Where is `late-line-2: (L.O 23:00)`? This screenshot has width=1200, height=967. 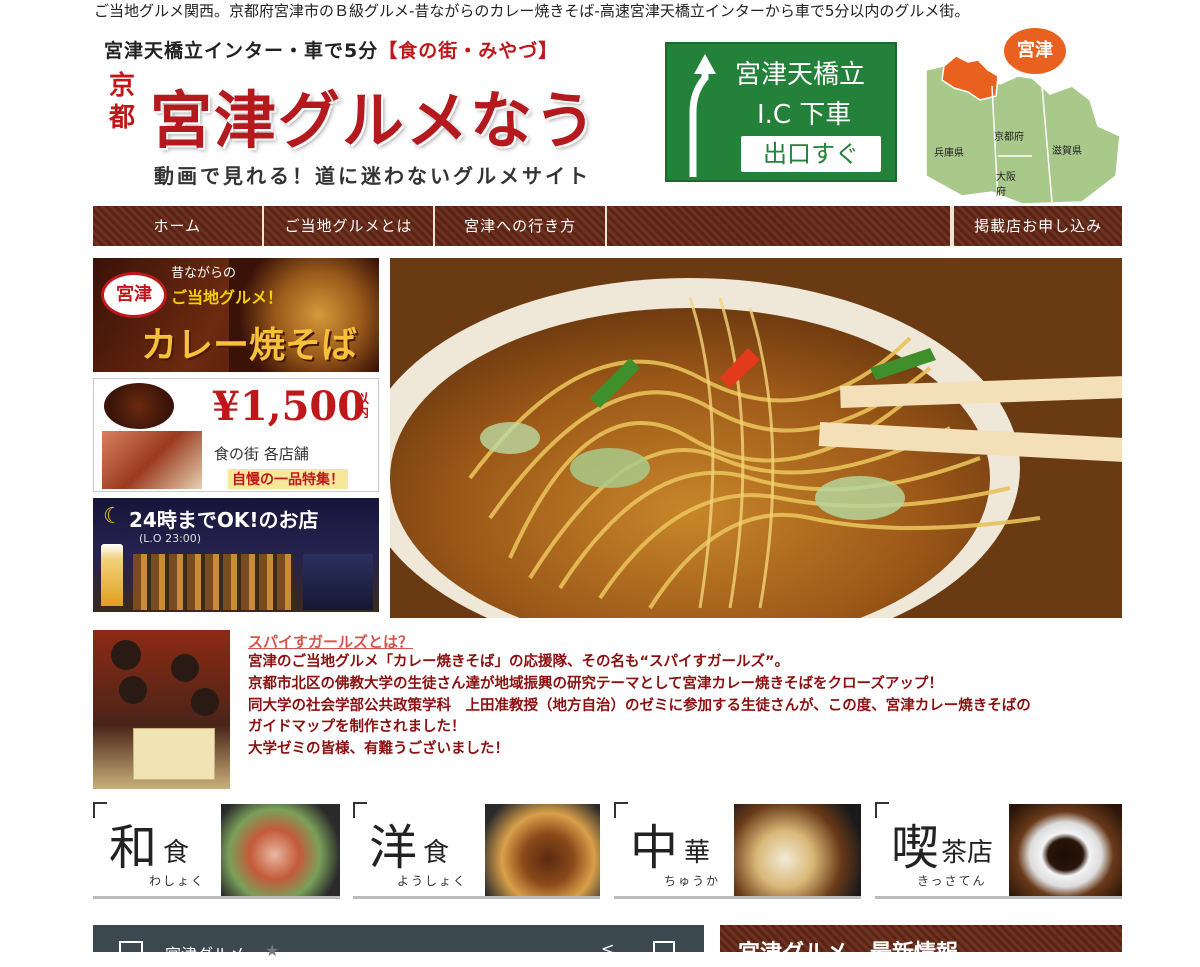 late-line-2: (L.O 23:00) is located at coordinates (170, 538).